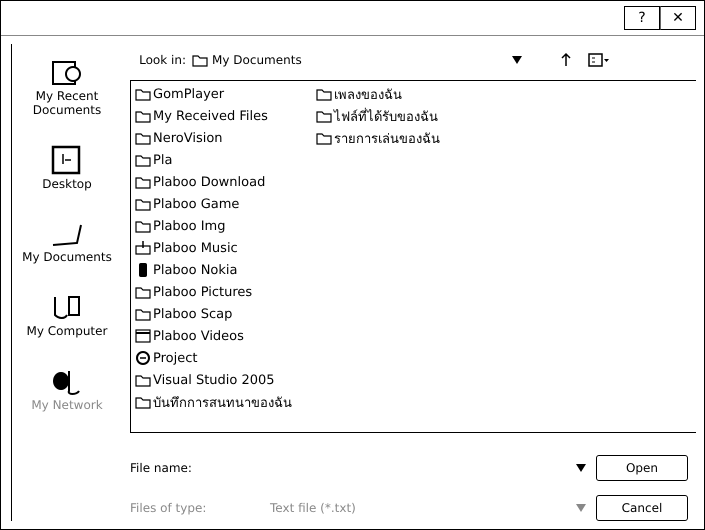 This screenshot has width=705, height=530. What do you see at coordinates (67, 240) in the screenshot?
I see `places-bar-item: My Documents` at bounding box center [67, 240].